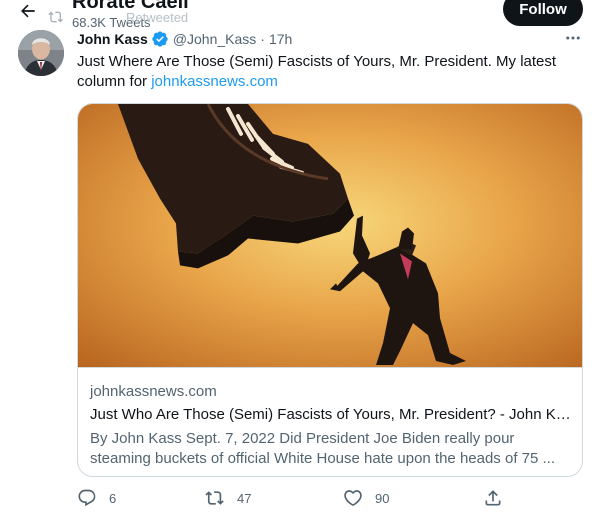 This screenshot has height=520, width=598. I want to click on more-icon, so click(573, 38).